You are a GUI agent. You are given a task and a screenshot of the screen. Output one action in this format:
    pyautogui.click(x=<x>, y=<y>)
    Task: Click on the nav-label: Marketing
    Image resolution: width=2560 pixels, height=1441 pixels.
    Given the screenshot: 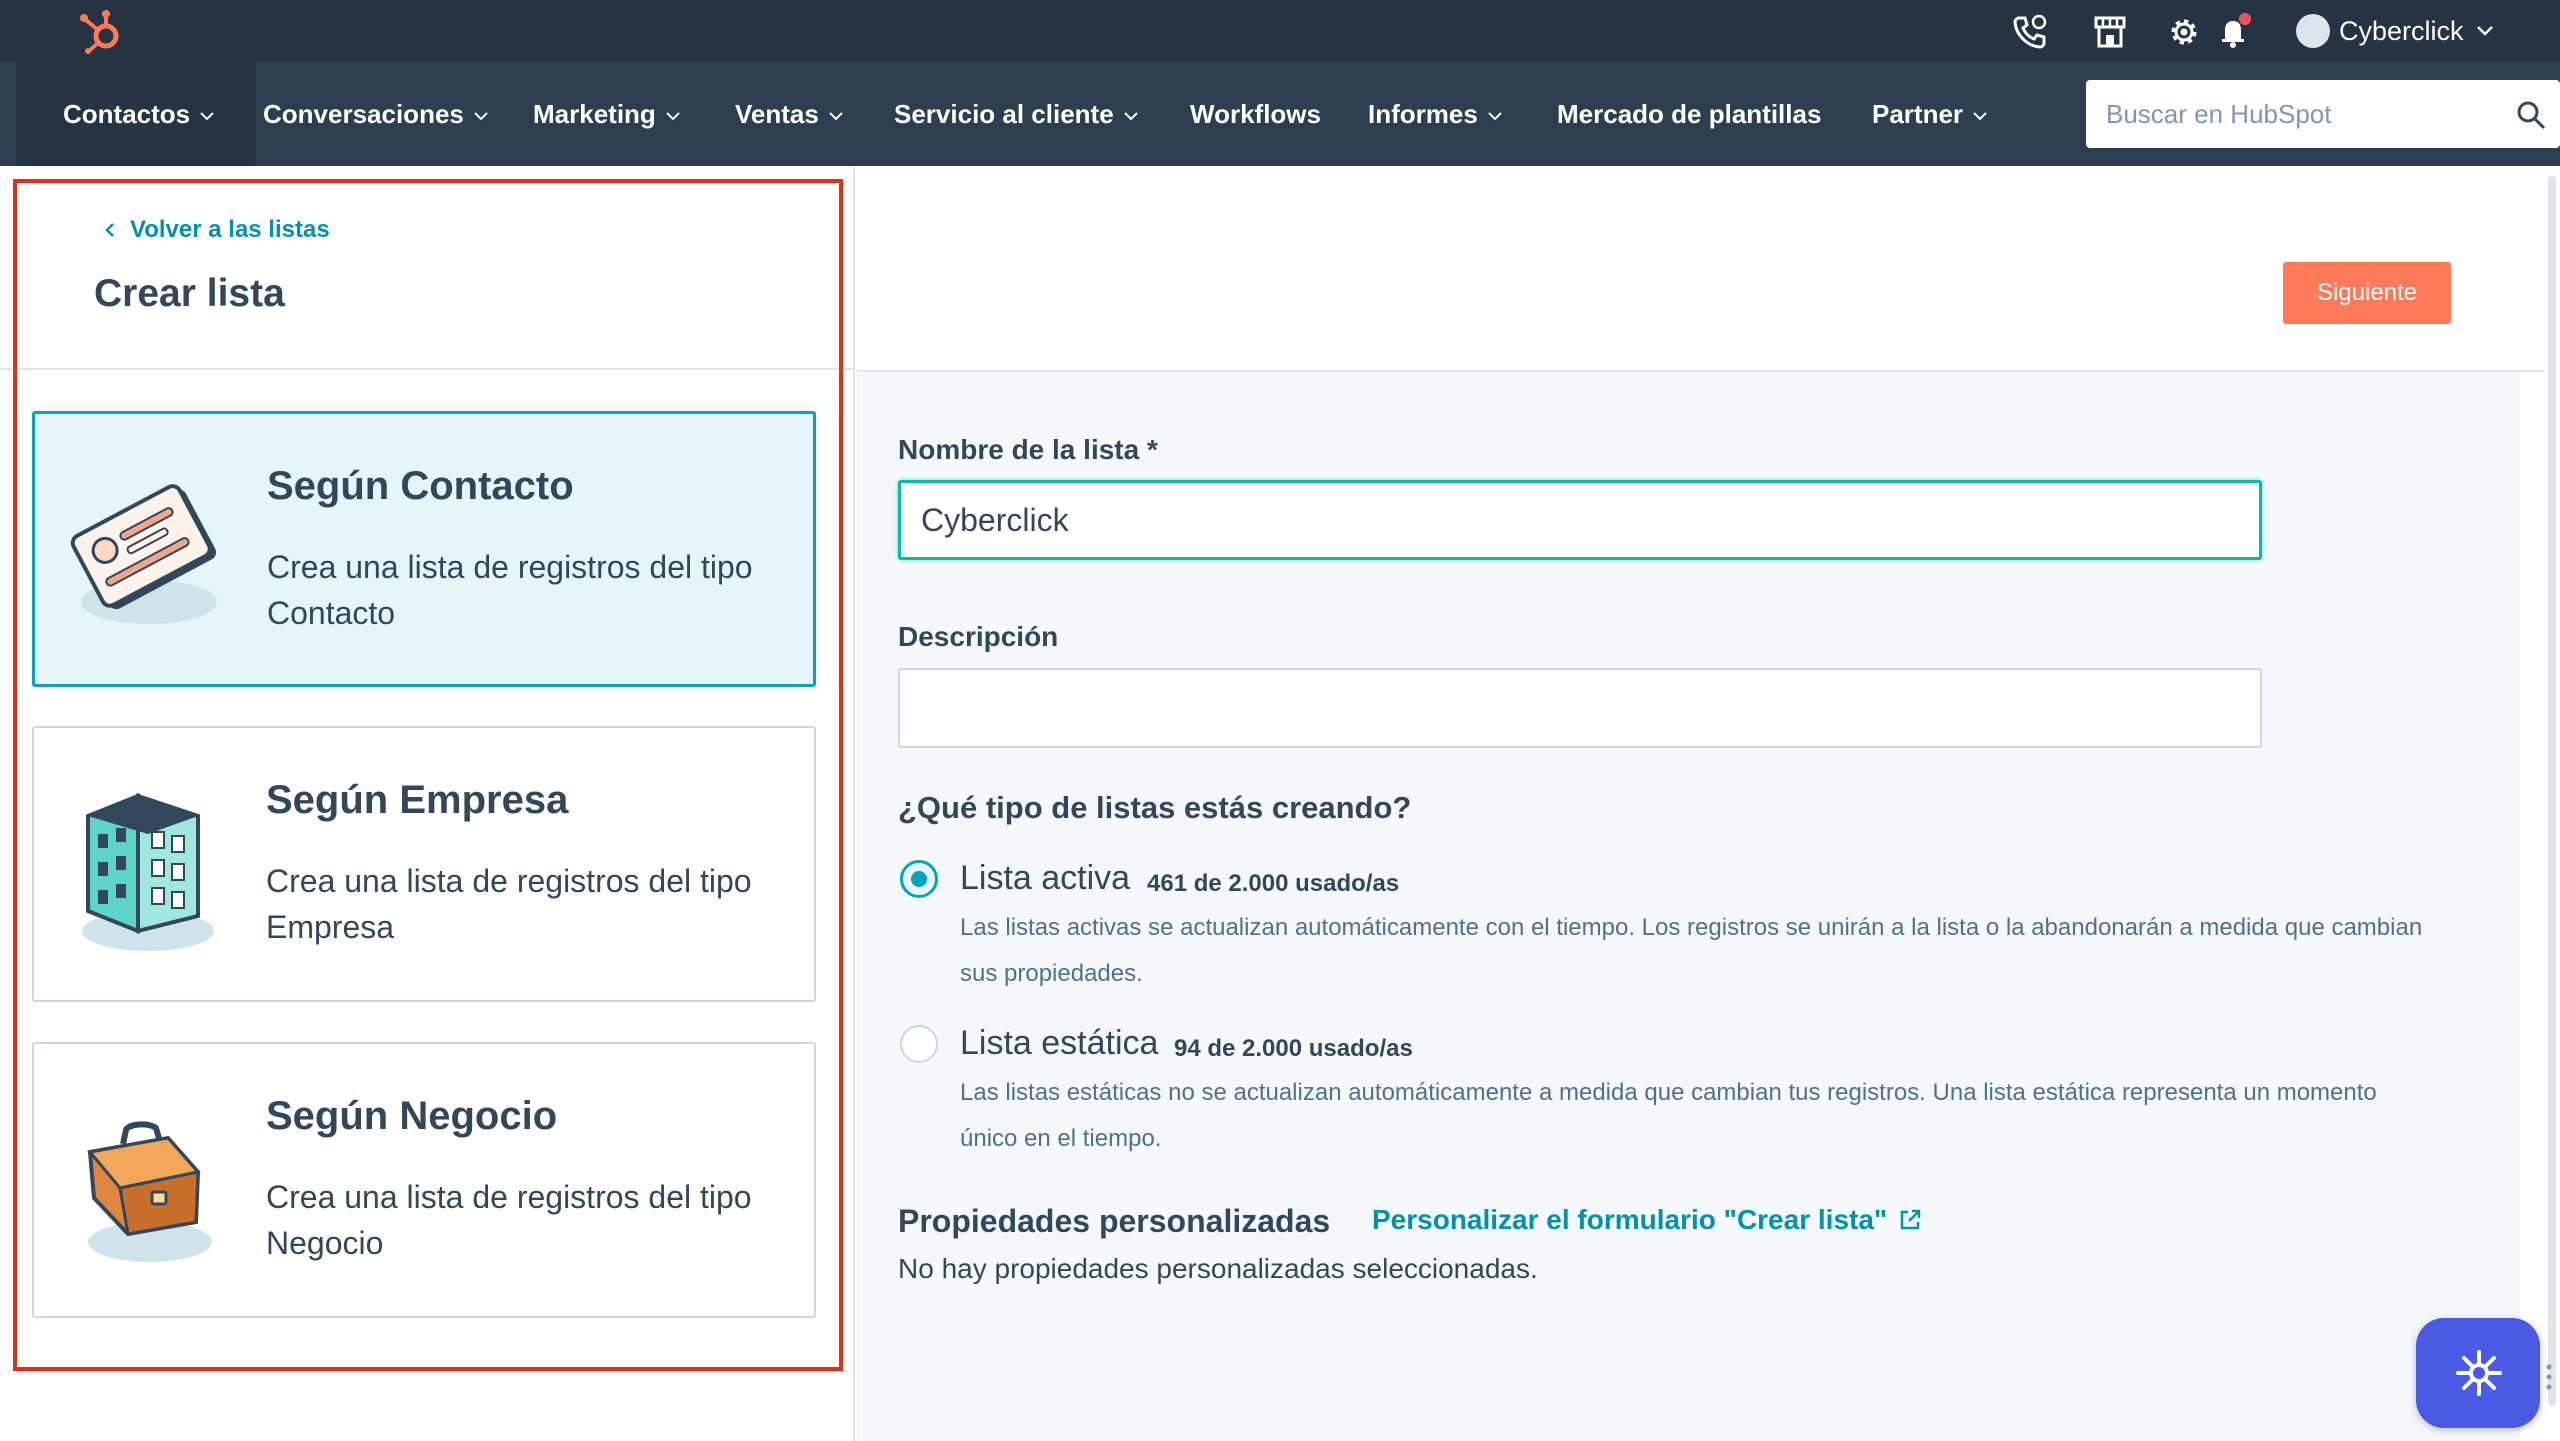 What is the action you would take?
    pyautogui.click(x=594, y=113)
    